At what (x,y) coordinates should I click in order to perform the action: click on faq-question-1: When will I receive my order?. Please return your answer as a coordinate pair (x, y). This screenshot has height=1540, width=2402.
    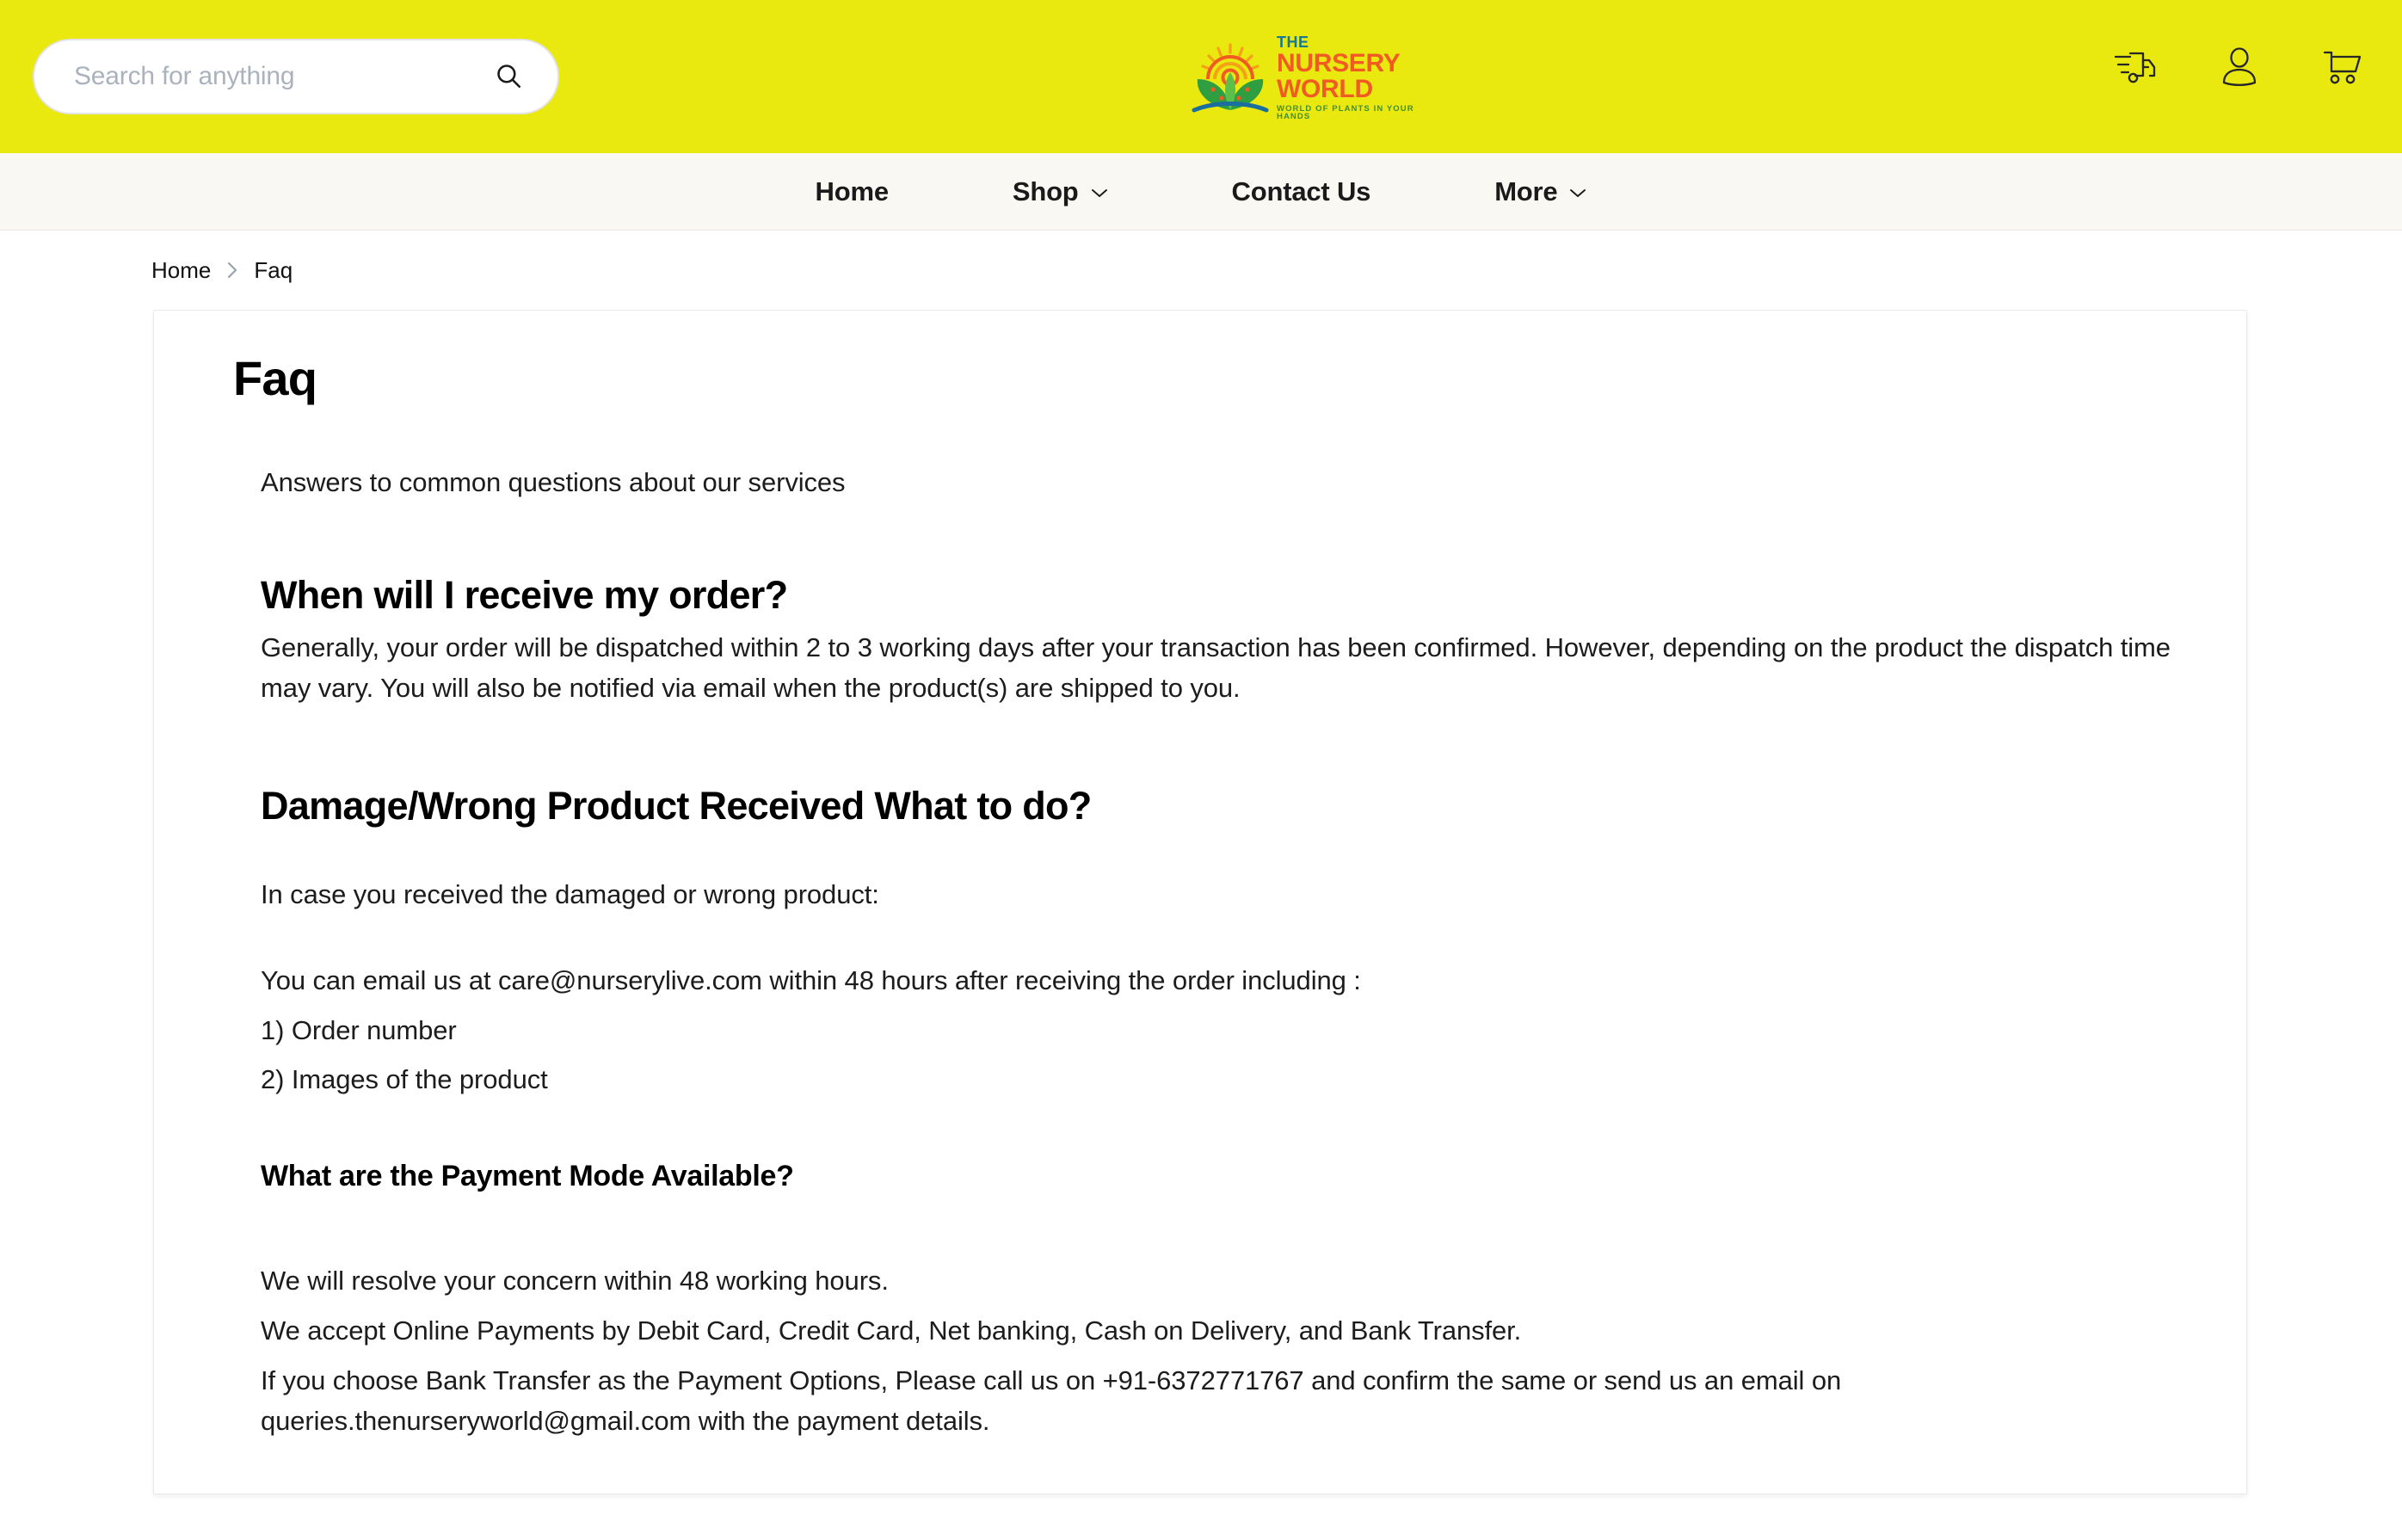
    Looking at the image, I should click on (524, 594).